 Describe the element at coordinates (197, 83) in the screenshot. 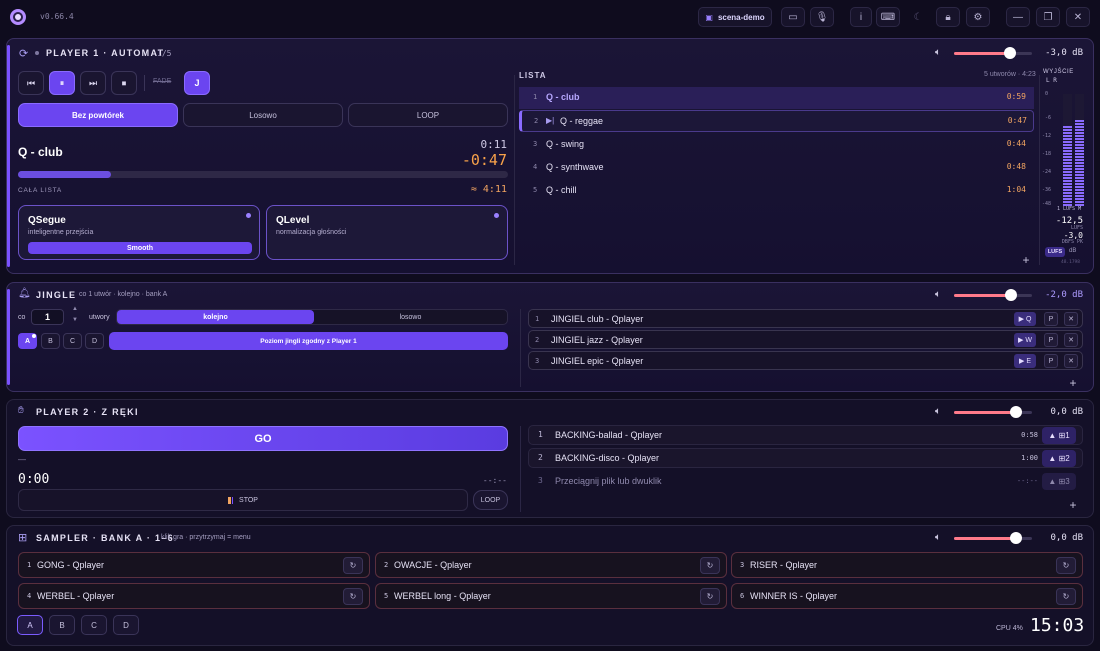

I see `jingle-toggle-button: J` at that location.